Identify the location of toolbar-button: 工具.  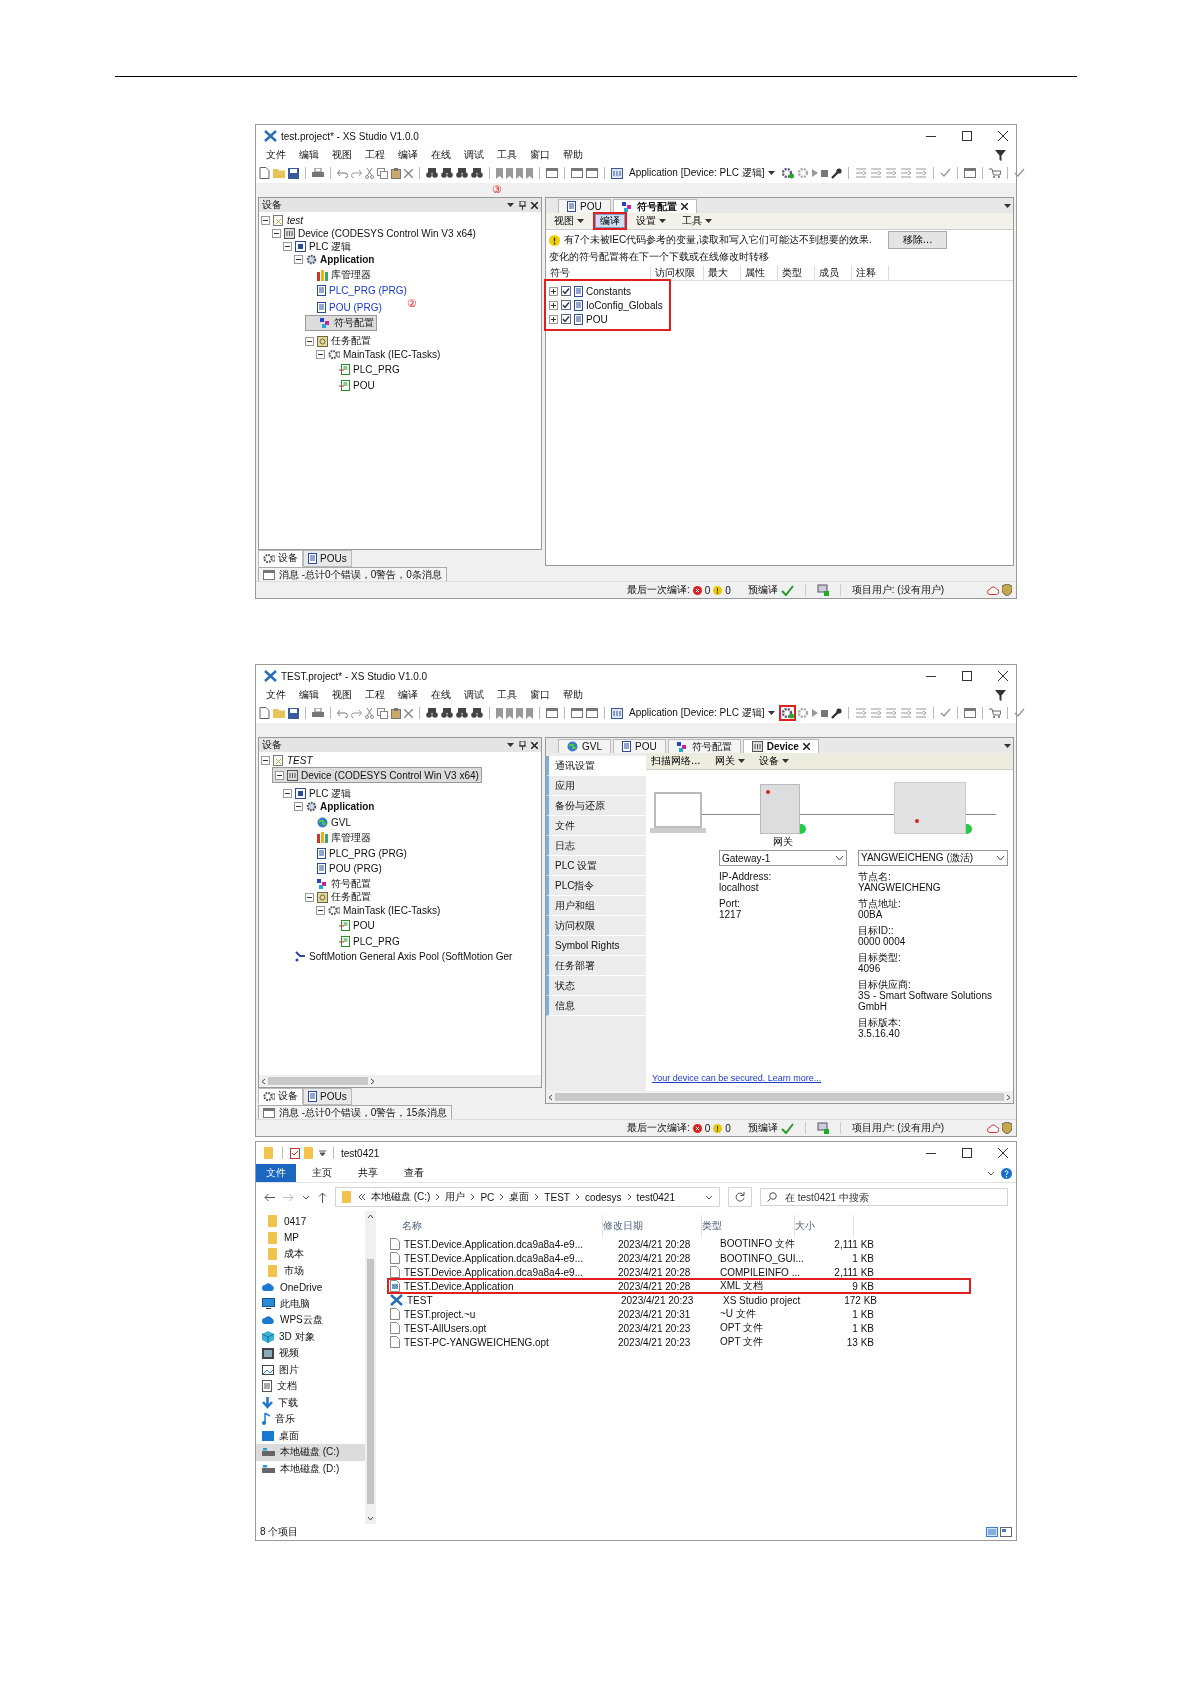
(697, 221).